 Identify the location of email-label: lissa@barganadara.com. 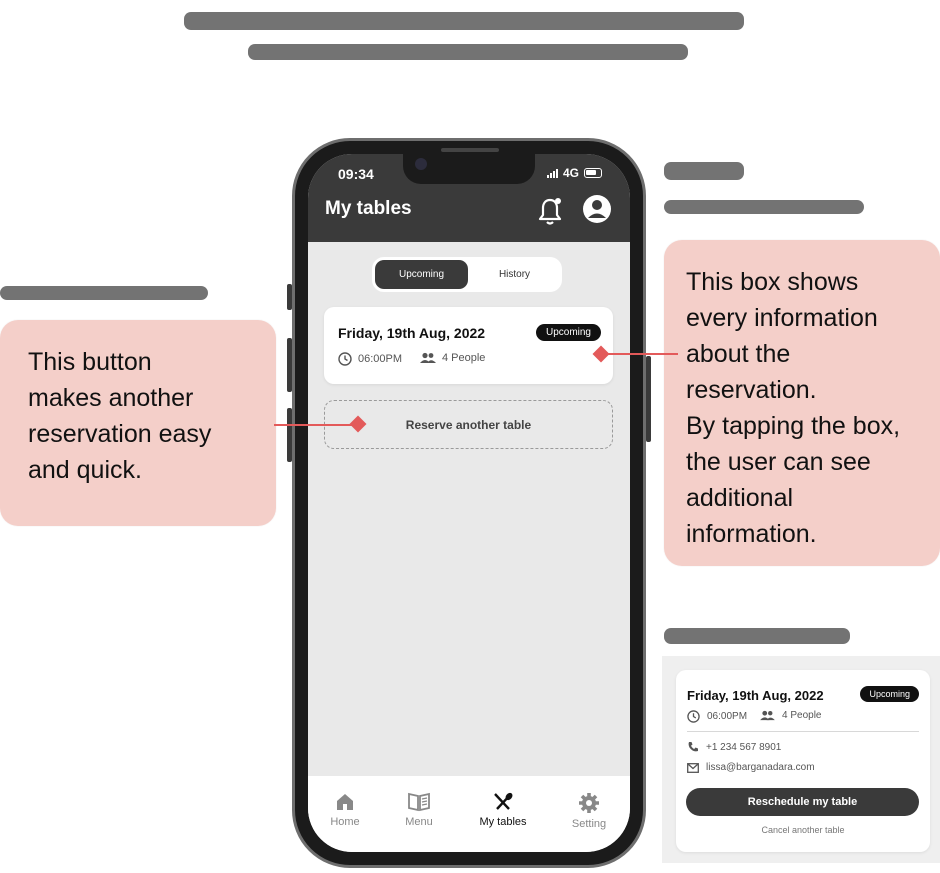
(760, 767).